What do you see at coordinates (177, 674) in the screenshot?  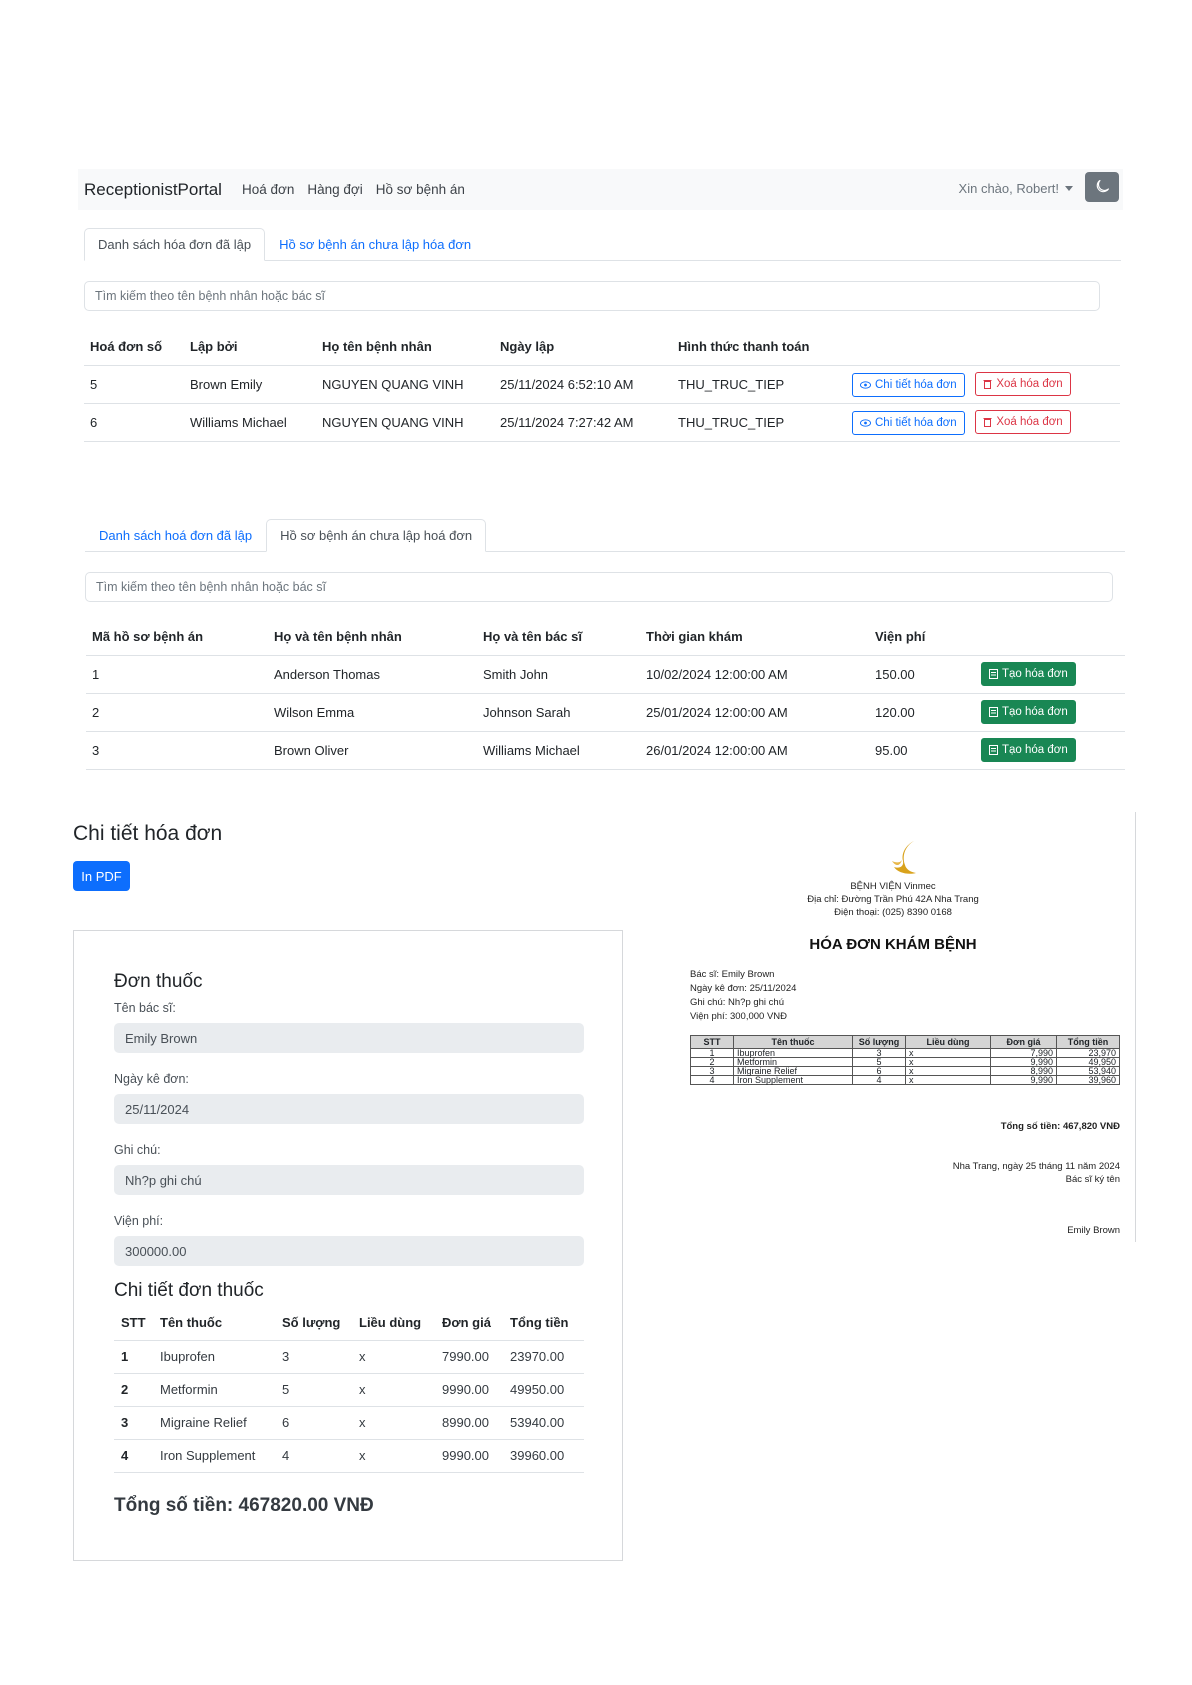 I see `cell: 1` at bounding box center [177, 674].